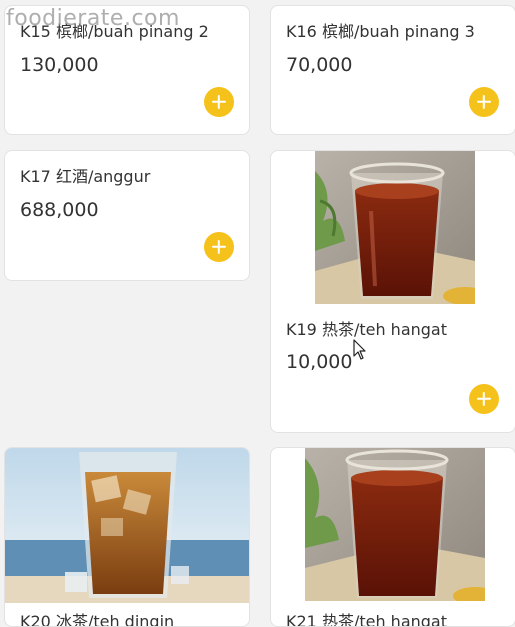 The image size is (515, 627). What do you see at coordinates (127, 215) in the screenshot?
I see `menu-item-card: K17 红酒/anggur 688,000` at bounding box center [127, 215].